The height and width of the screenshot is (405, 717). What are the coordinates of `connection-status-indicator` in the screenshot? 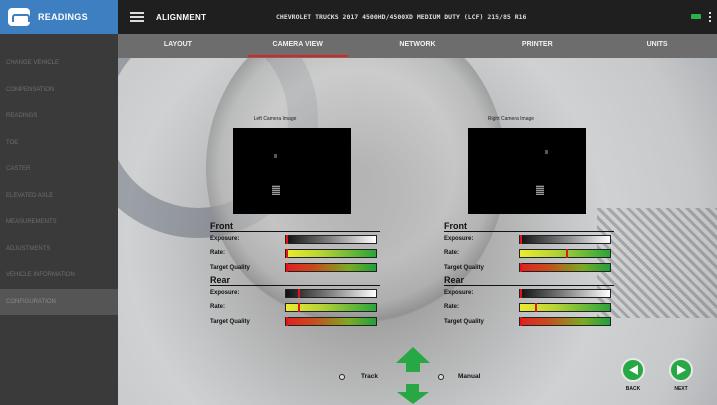 It's located at (696, 16).